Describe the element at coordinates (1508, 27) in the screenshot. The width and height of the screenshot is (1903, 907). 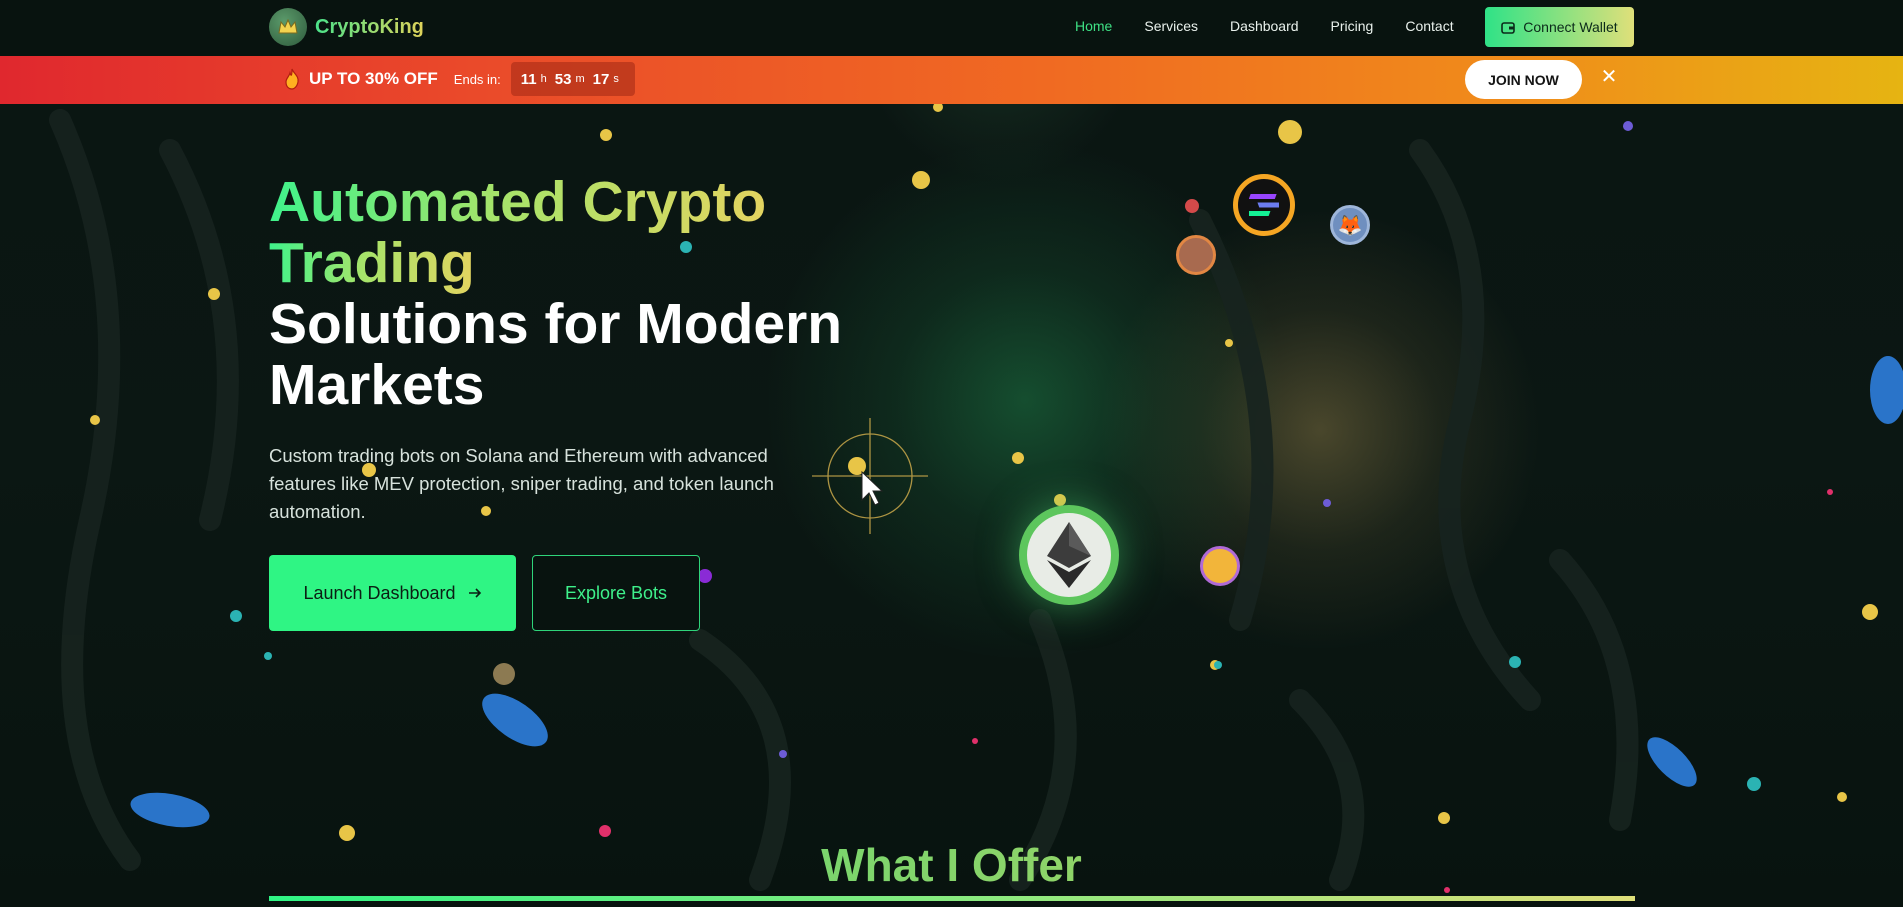
I see `wallet-icon` at that location.